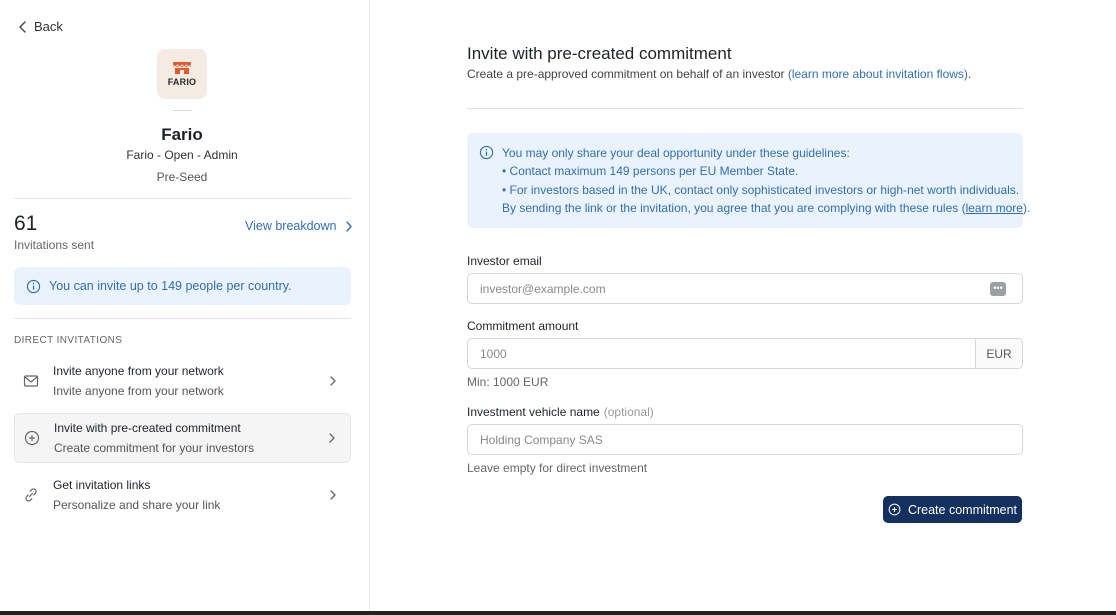 Image resolution: width=1116 pixels, height=615 pixels. I want to click on sidebar-item-subtitle: Personalize and share your link, so click(137, 505).